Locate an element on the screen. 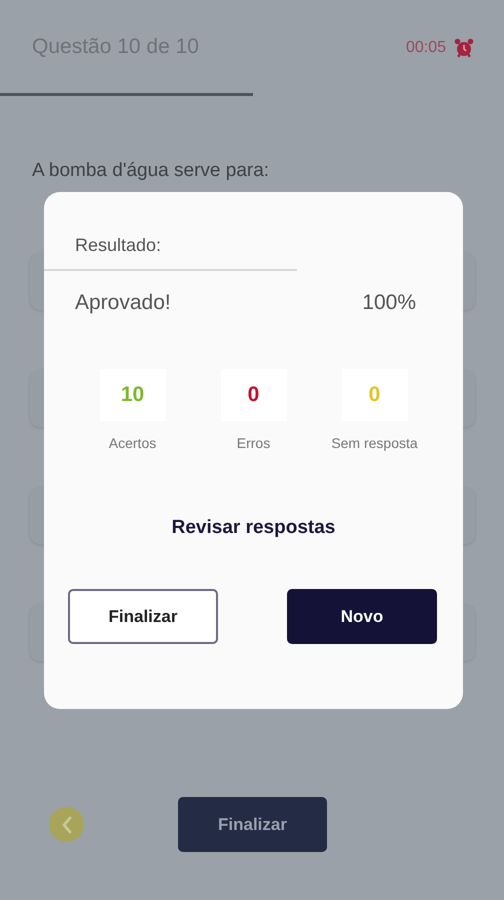 The image size is (504, 900). score-percent: 100% is located at coordinates (389, 303).